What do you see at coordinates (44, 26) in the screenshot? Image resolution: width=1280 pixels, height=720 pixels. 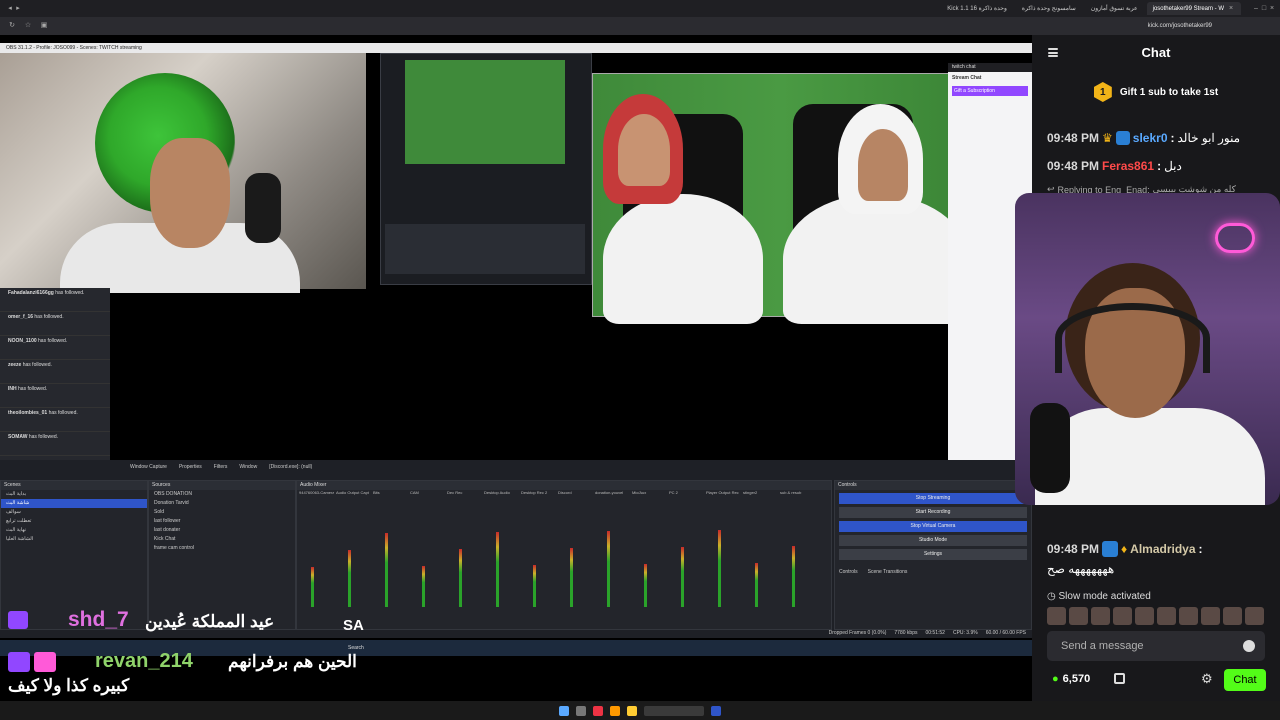 I see `extension-icon: ▣` at bounding box center [44, 26].